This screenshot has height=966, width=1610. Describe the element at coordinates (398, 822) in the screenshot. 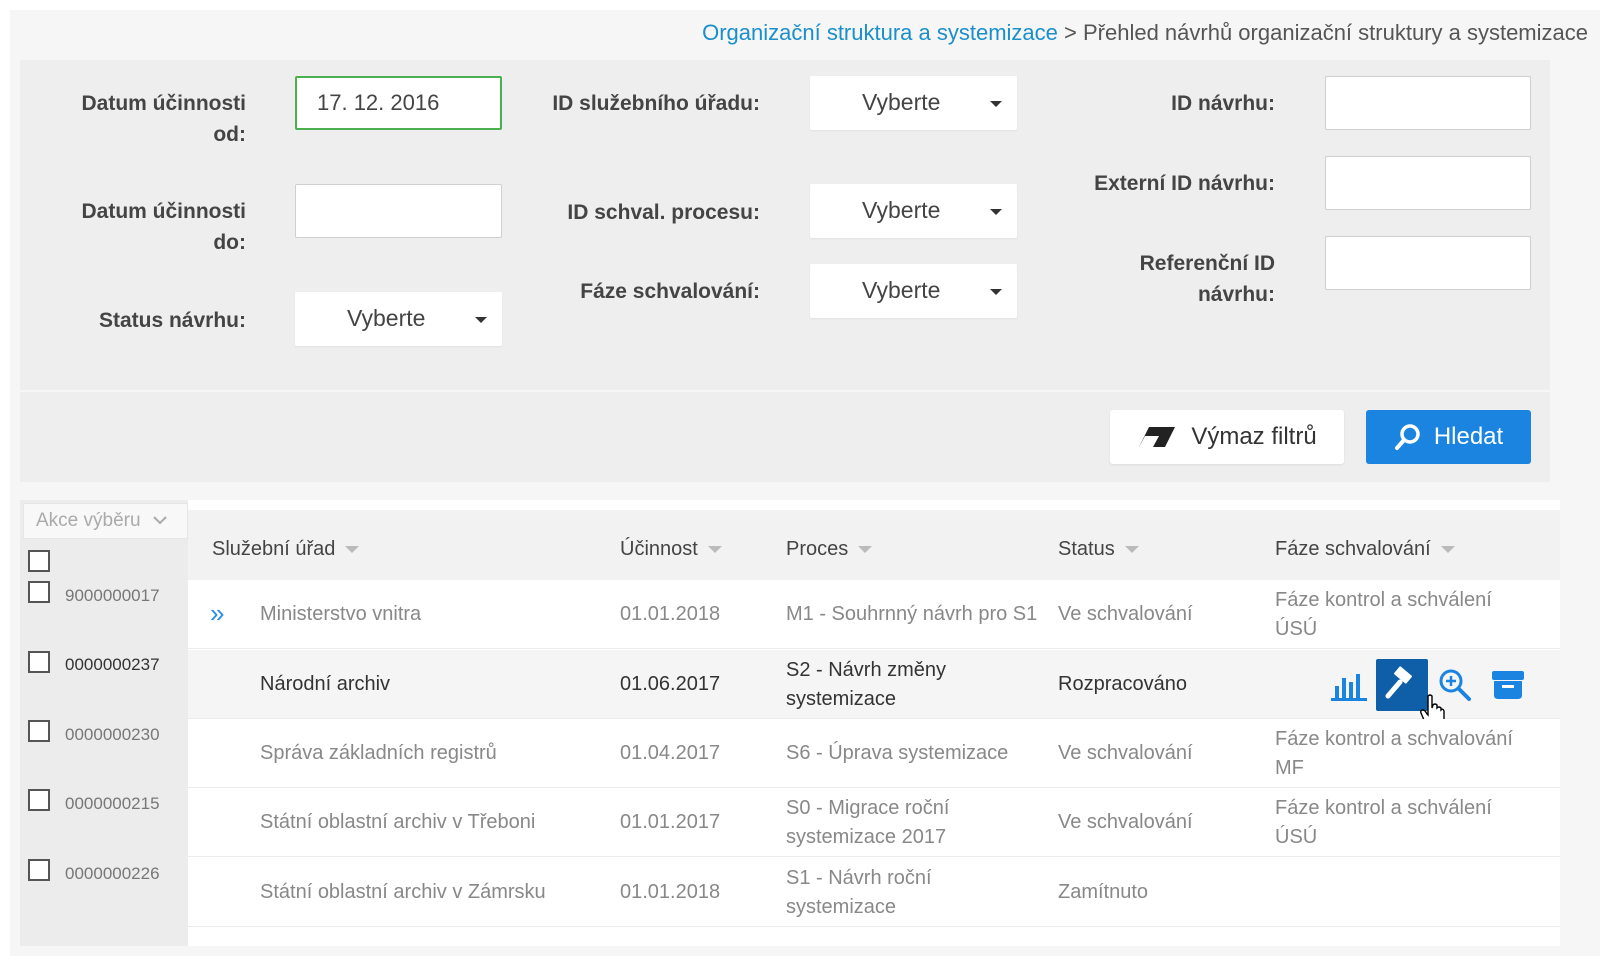

I see `cell-urad: Státní oblastní archiv v Třeboni` at that location.